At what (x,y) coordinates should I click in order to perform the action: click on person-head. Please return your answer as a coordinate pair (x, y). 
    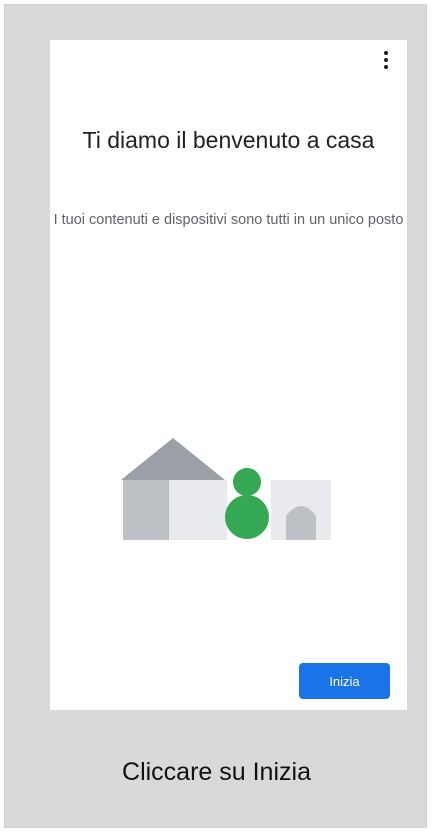
    Looking at the image, I should click on (247, 482).